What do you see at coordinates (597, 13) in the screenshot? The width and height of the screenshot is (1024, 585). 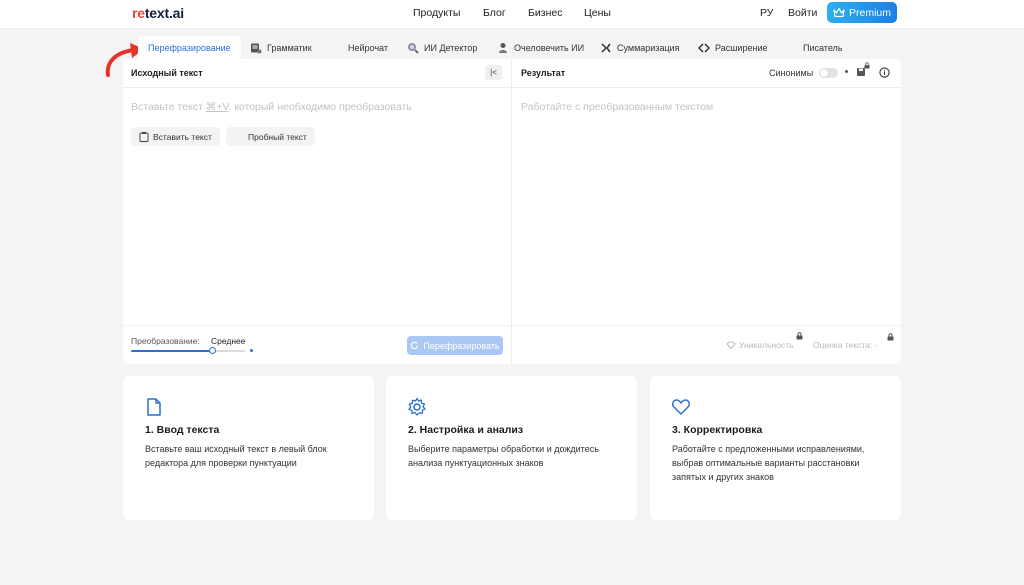 I see `nav-prices: Цены` at bounding box center [597, 13].